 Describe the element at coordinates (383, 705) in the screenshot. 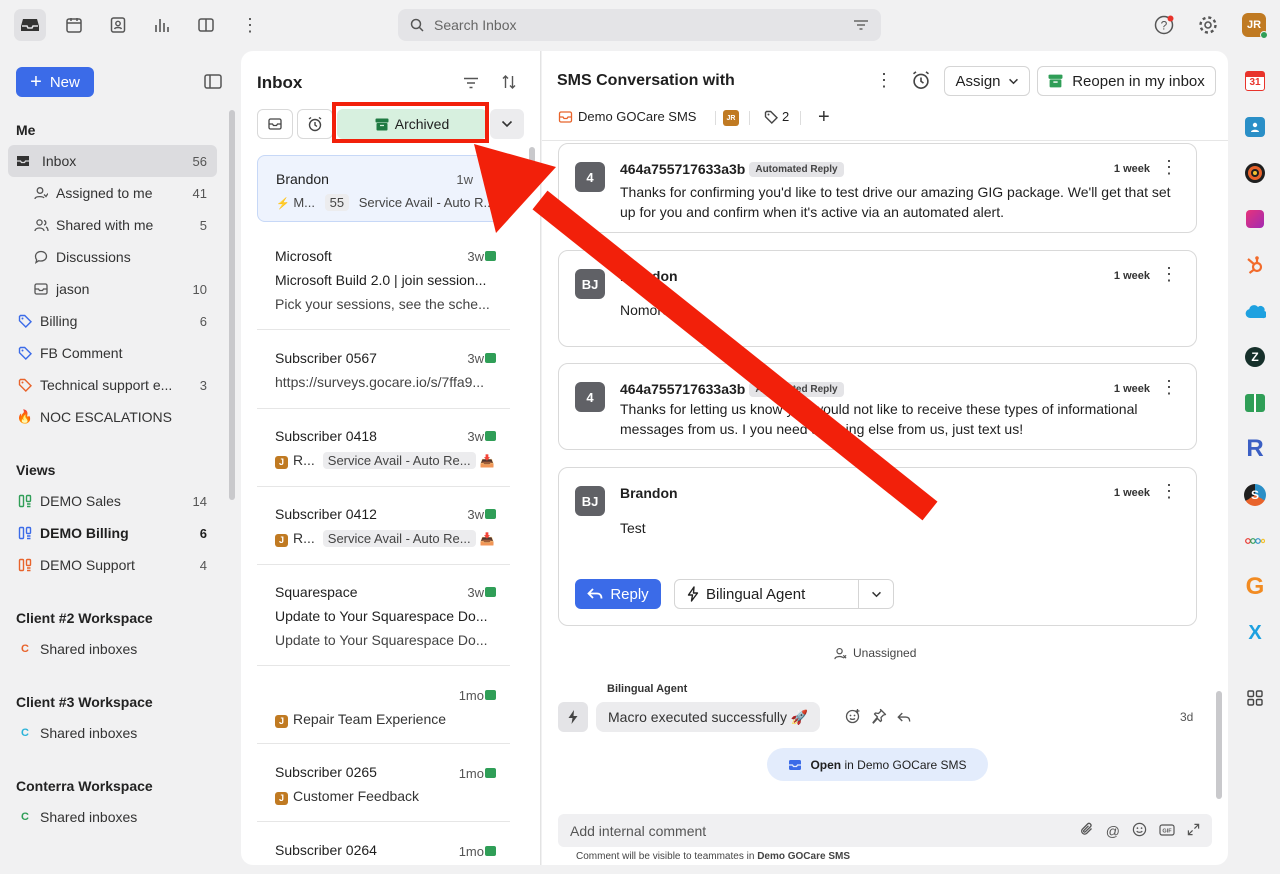

I see `list-item: 1mo J Repair Team Experience` at that location.